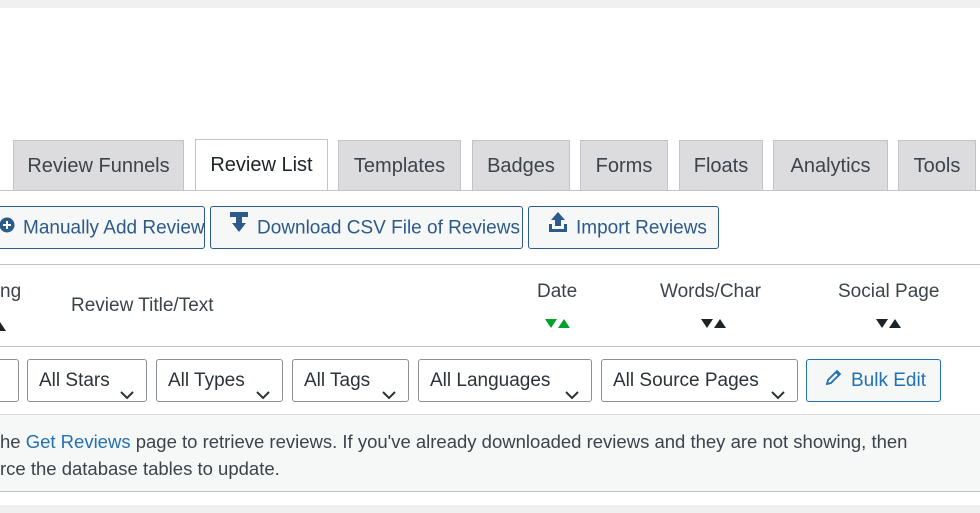 The height and width of the screenshot is (513, 980). What do you see at coordinates (721, 165) in the screenshot?
I see `tab-floats: Floats` at bounding box center [721, 165].